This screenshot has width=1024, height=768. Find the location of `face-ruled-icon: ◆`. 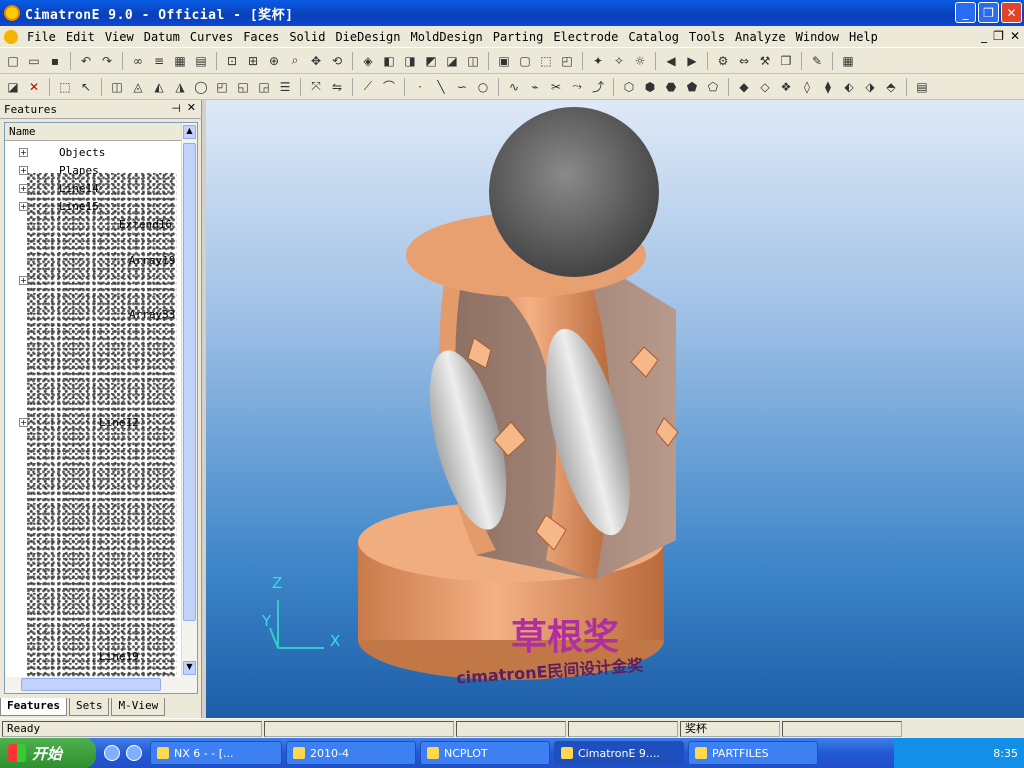

face-ruled-icon: ◆ is located at coordinates (744, 87).